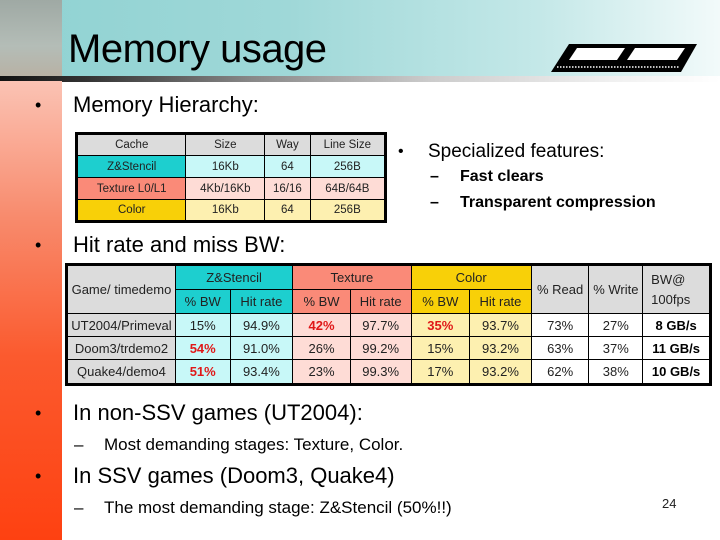  Describe the element at coordinates (500, 325) in the screenshot. I see `color-hit-cell: 93.7%` at that location.